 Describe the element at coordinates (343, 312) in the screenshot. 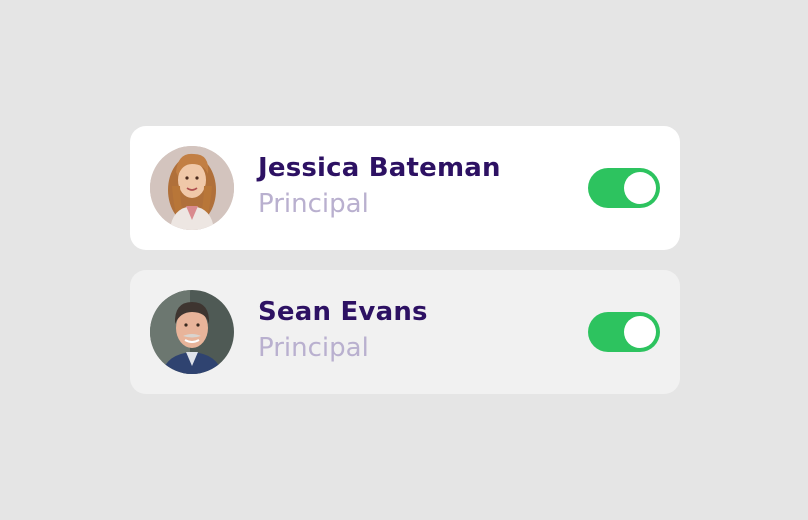

I see `user-name: Sean Evans` at that location.